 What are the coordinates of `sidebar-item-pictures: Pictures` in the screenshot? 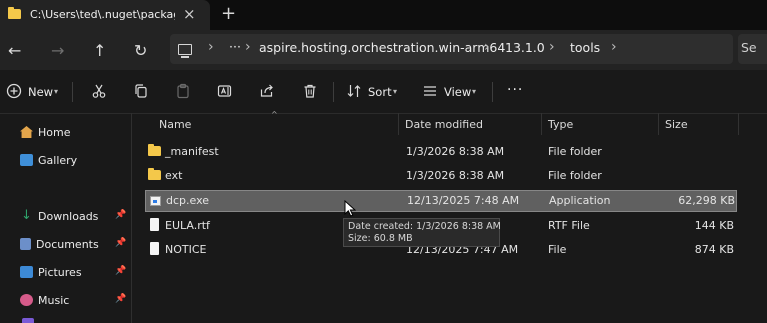 It's located at (75, 272).